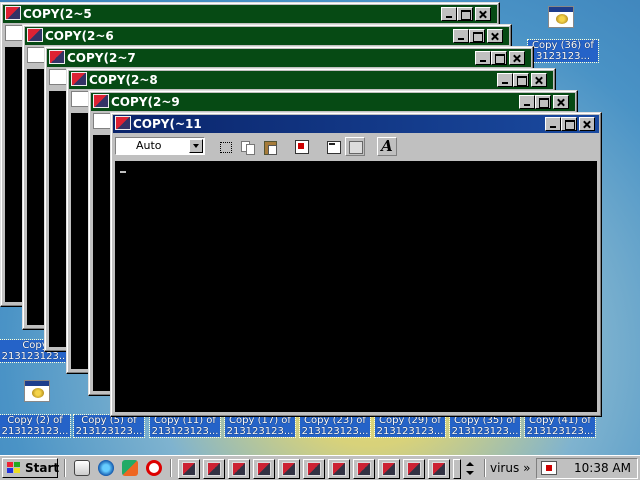 The height and width of the screenshot is (480, 640). I want to click on window-title: COPY(2~7, so click(101, 58).